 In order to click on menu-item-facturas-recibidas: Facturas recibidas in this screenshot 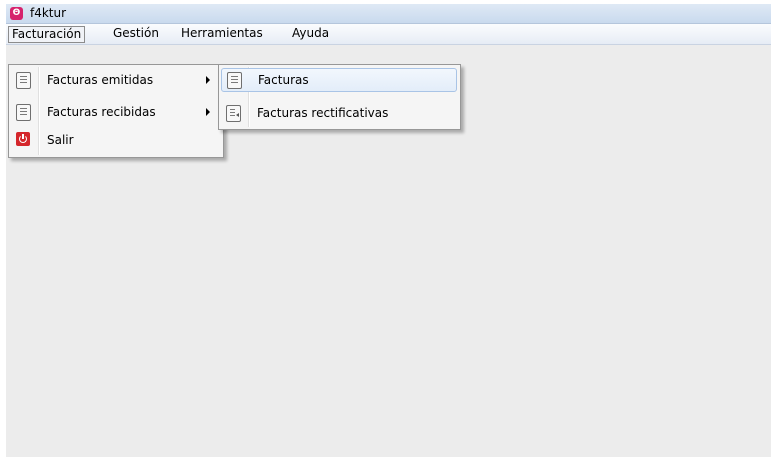, I will do `click(115, 112)`.